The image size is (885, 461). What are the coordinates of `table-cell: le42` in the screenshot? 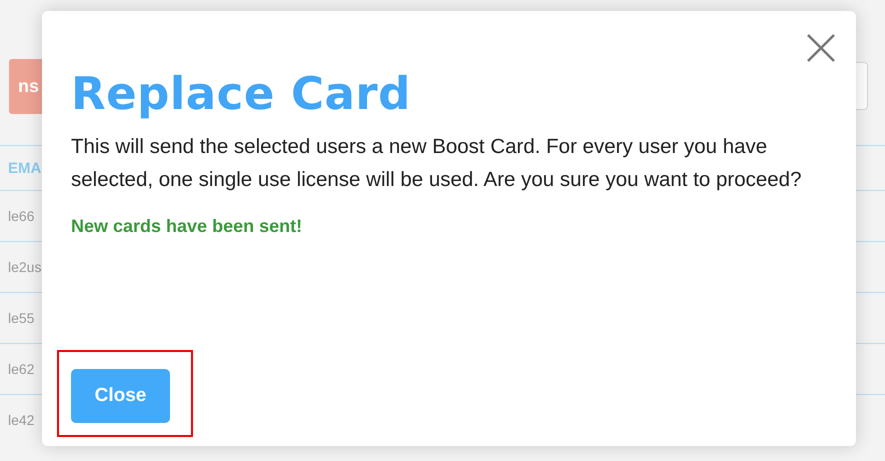 It's located at (21, 420).